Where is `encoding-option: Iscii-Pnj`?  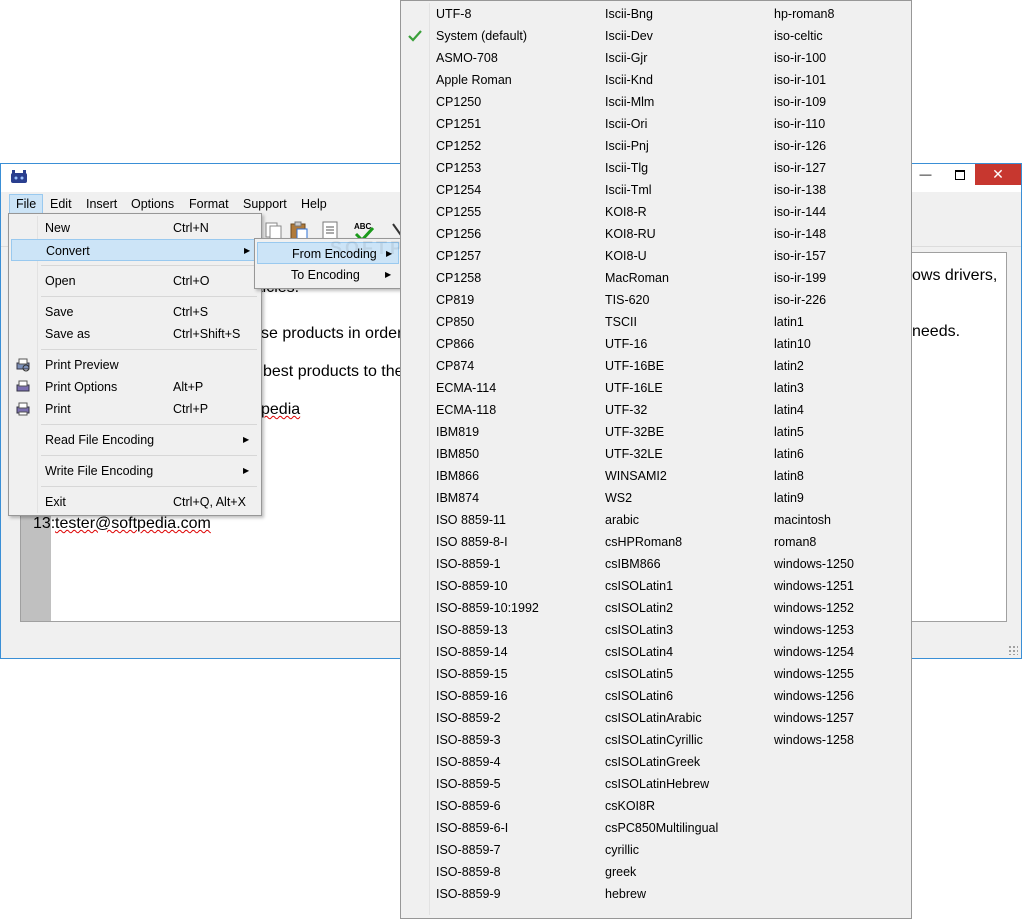
encoding-option: Iscii-Pnj is located at coordinates (627, 146).